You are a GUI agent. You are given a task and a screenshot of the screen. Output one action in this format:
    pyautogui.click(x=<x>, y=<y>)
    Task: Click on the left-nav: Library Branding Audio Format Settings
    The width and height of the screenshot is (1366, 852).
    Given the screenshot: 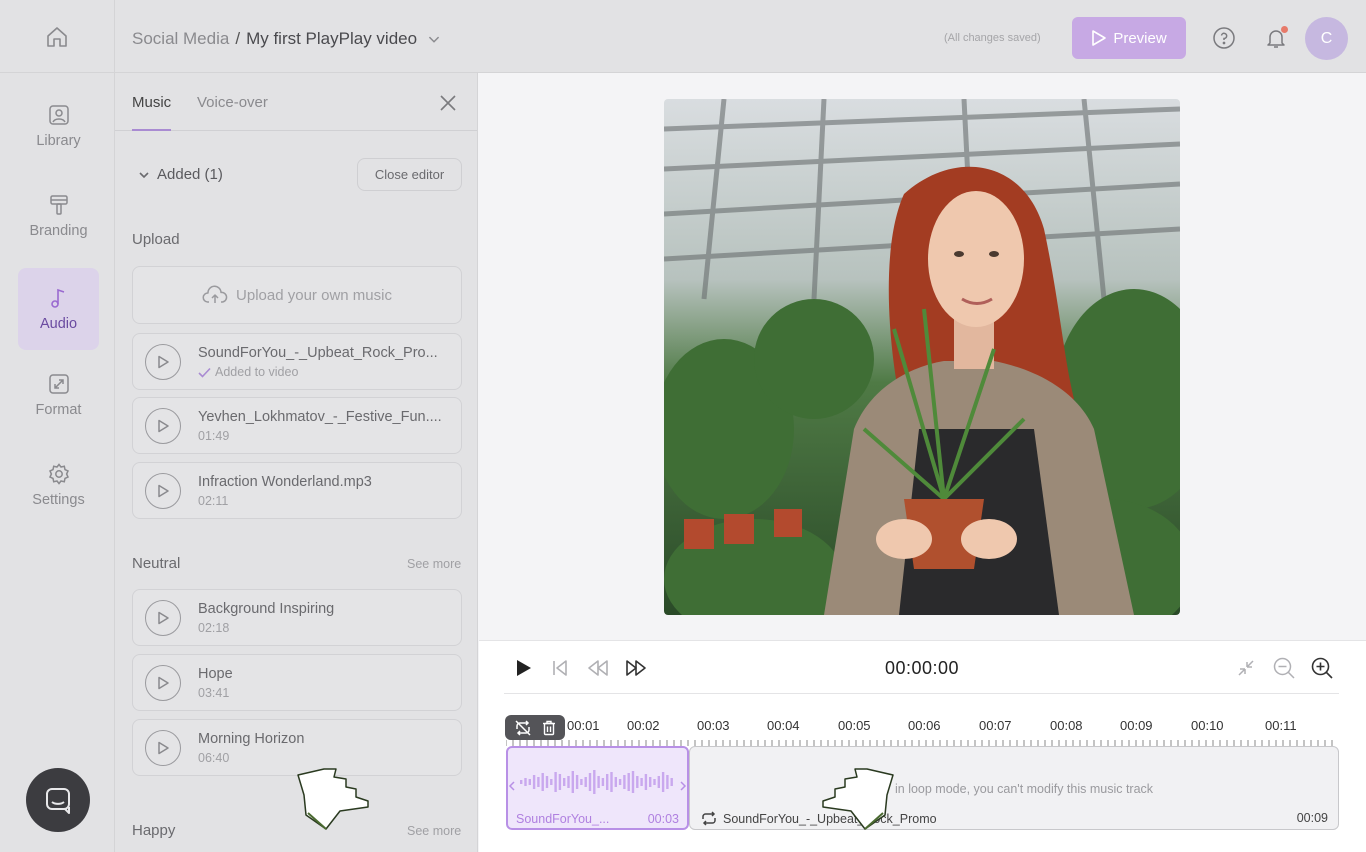 What is the action you would take?
    pyautogui.click(x=57, y=462)
    